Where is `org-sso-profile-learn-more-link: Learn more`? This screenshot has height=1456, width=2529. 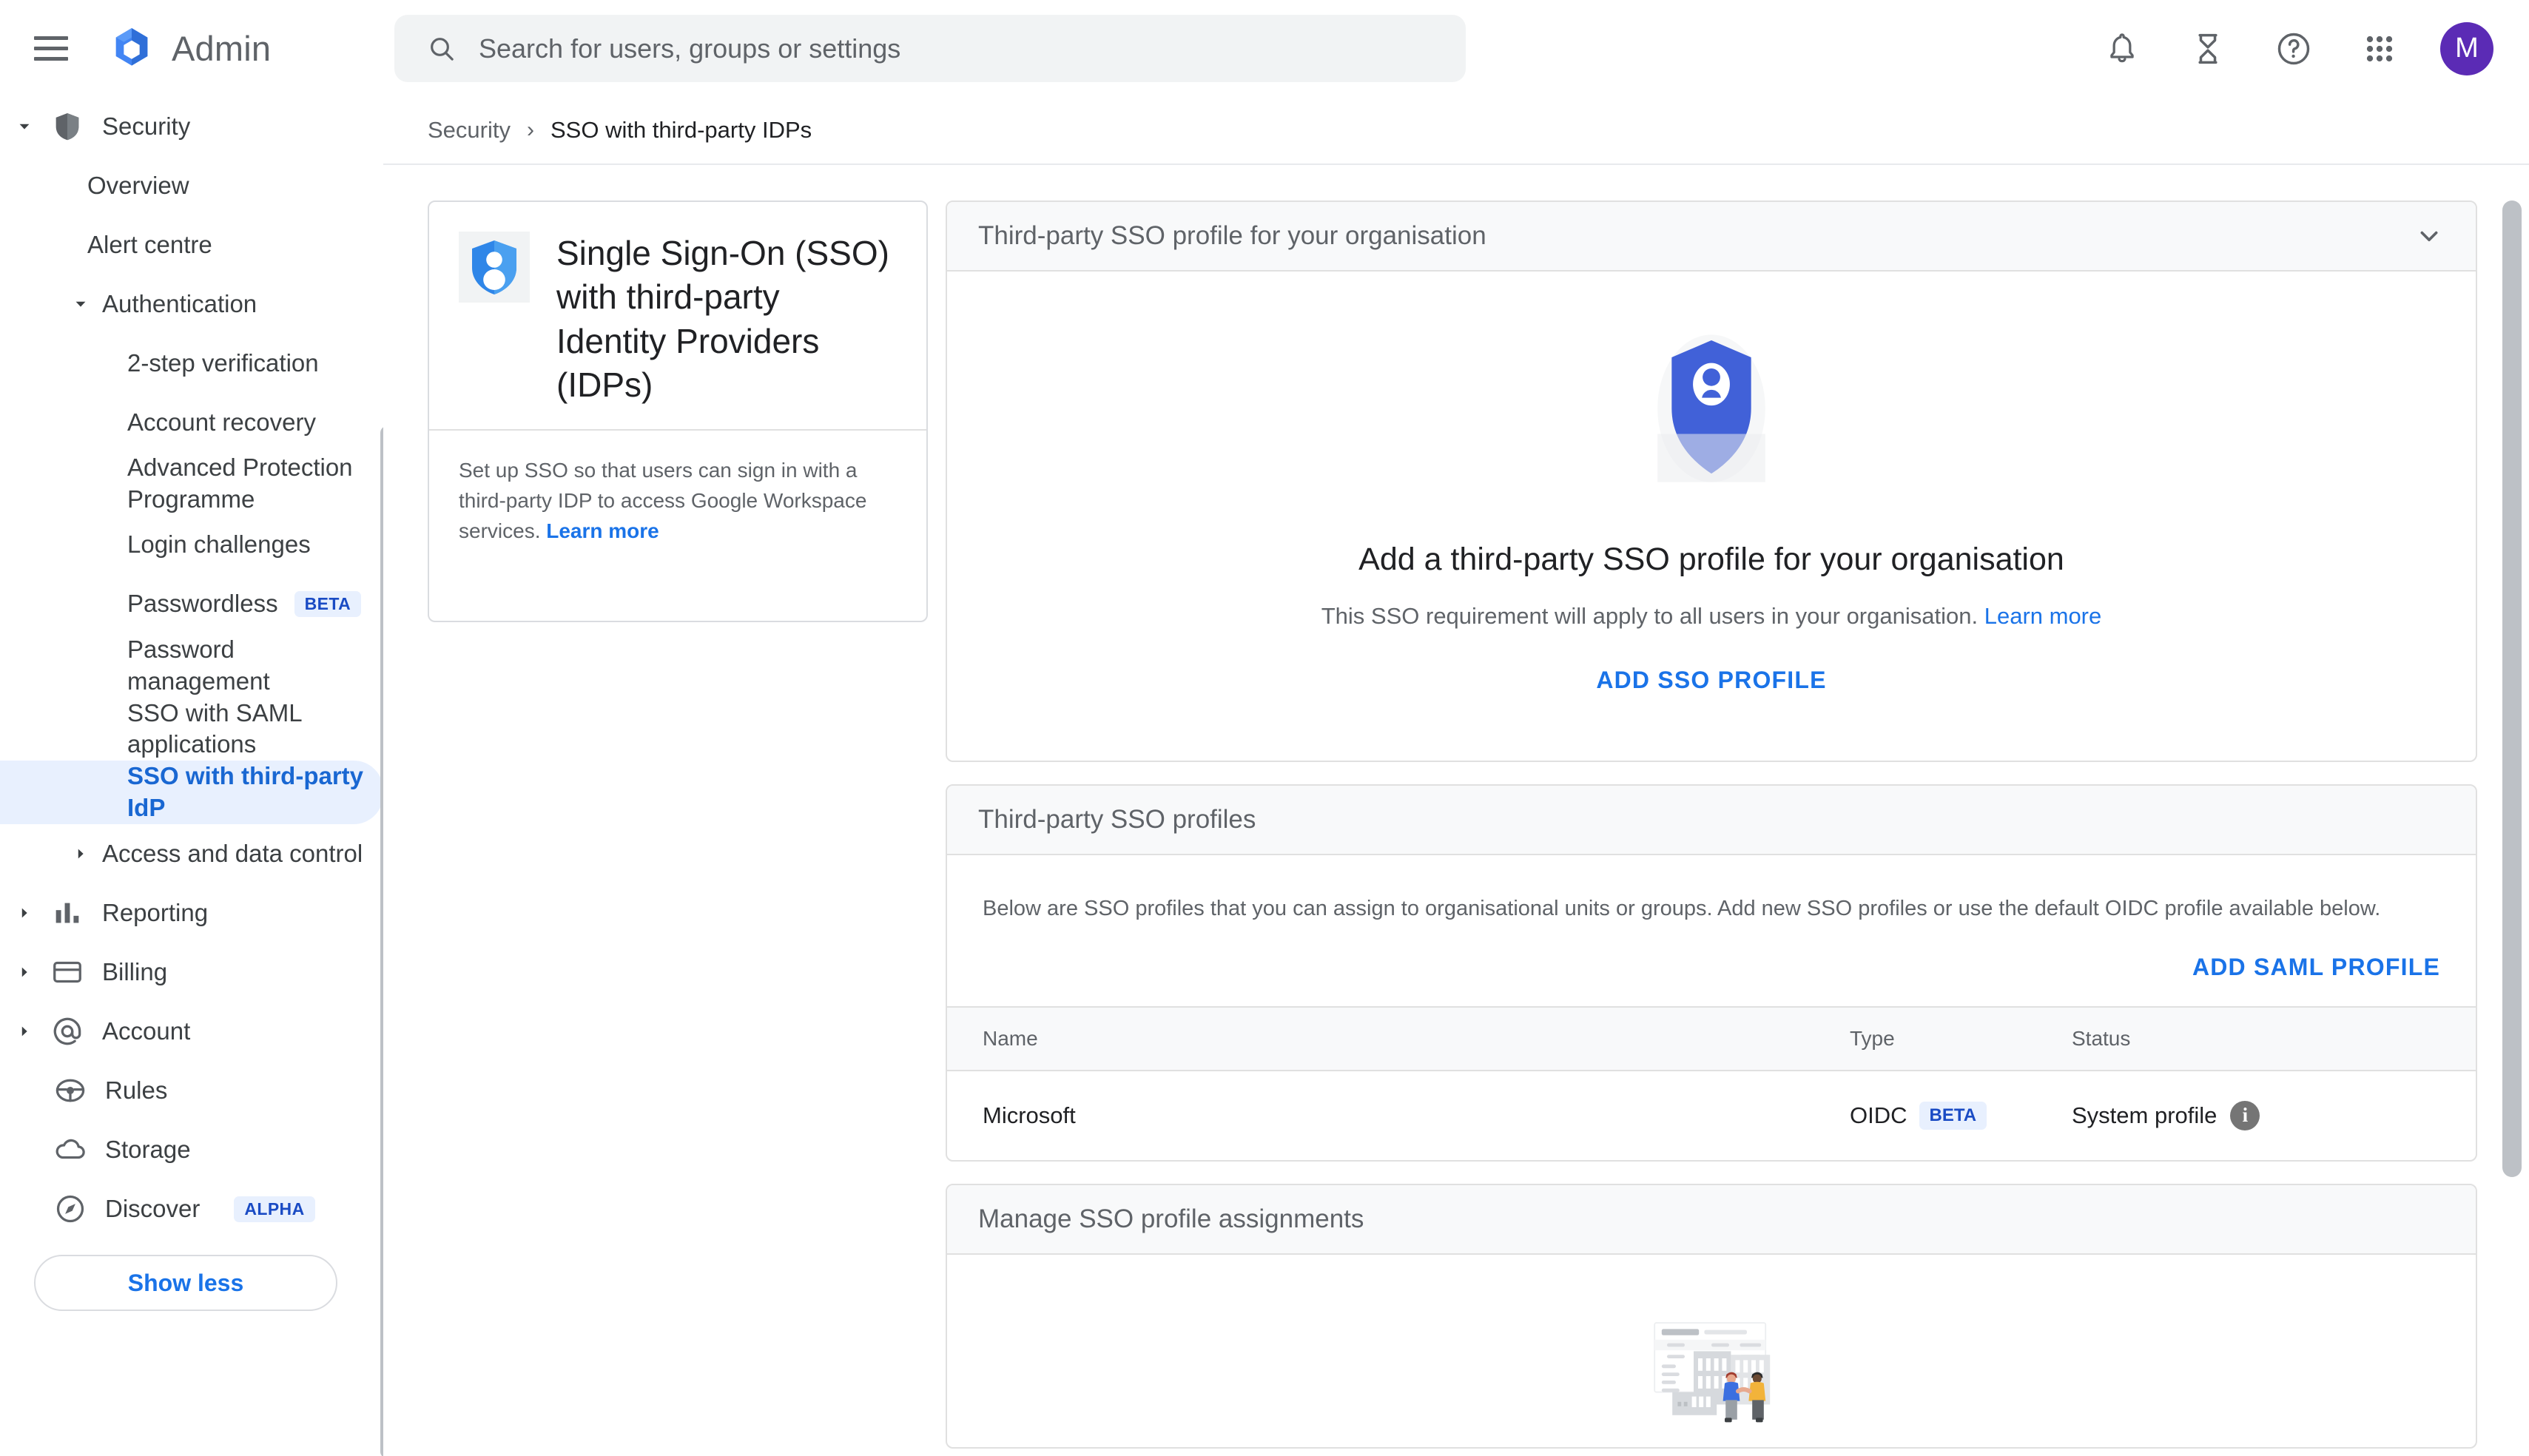
org-sso-profile-learn-more-link: Learn more is located at coordinates (2043, 616).